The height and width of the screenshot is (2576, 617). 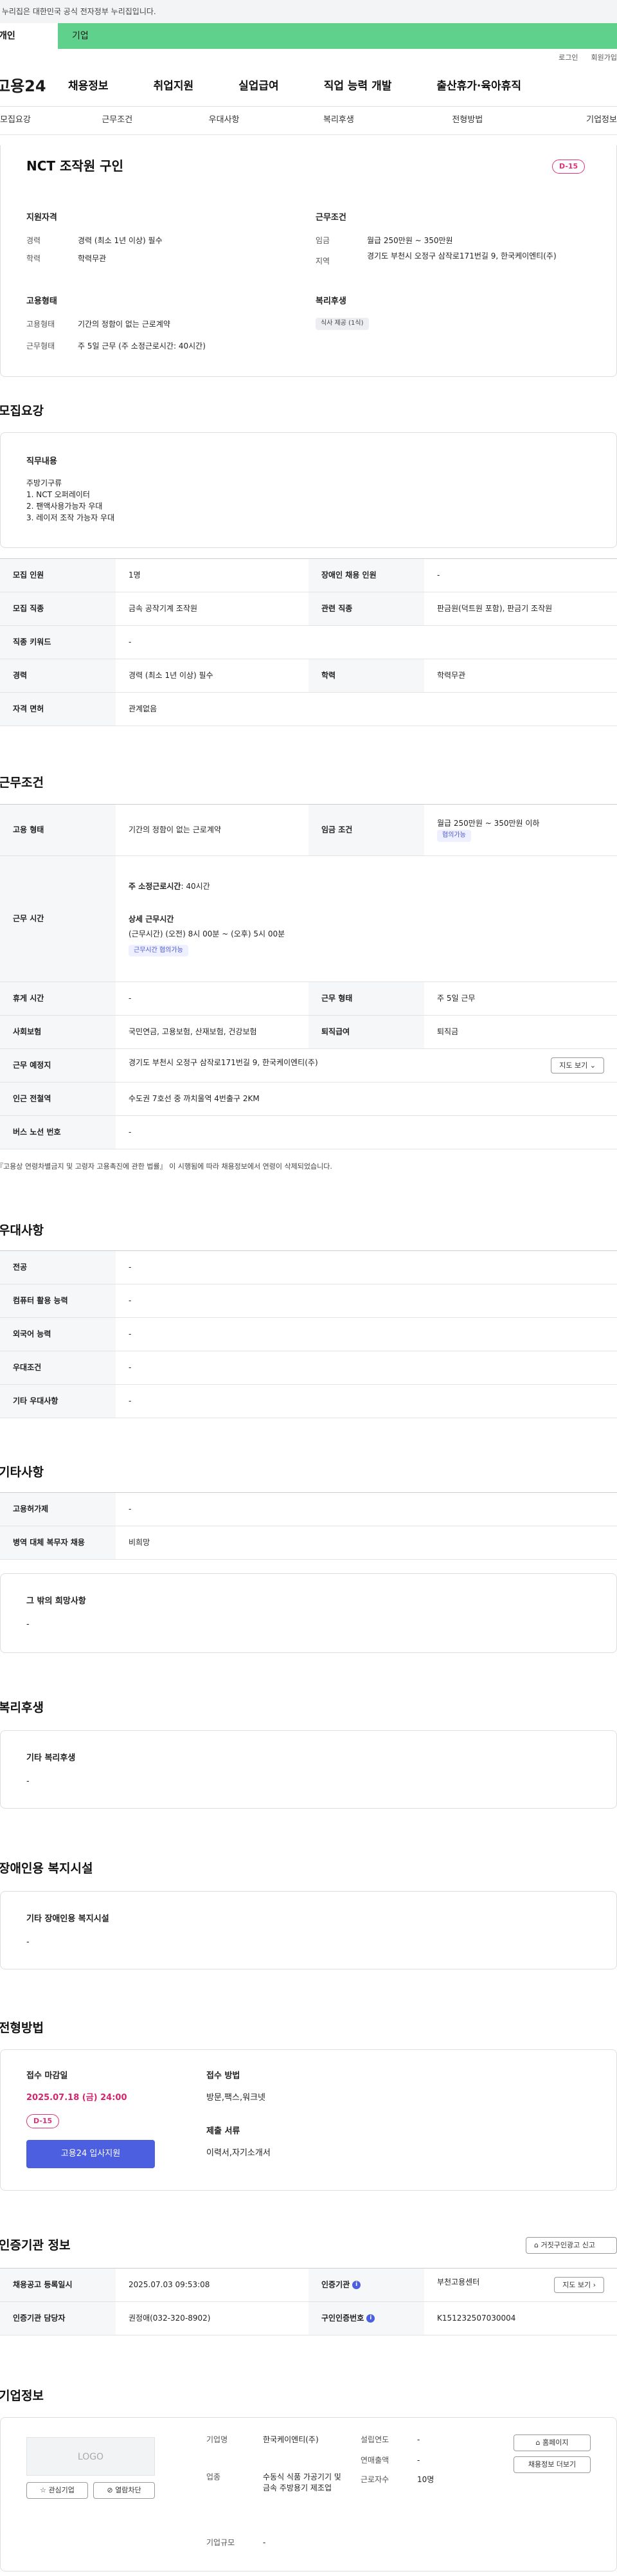 What do you see at coordinates (459, 2282) in the screenshot?
I see `agency-v-org: 부천고용센터` at bounding box center [459, 2282].